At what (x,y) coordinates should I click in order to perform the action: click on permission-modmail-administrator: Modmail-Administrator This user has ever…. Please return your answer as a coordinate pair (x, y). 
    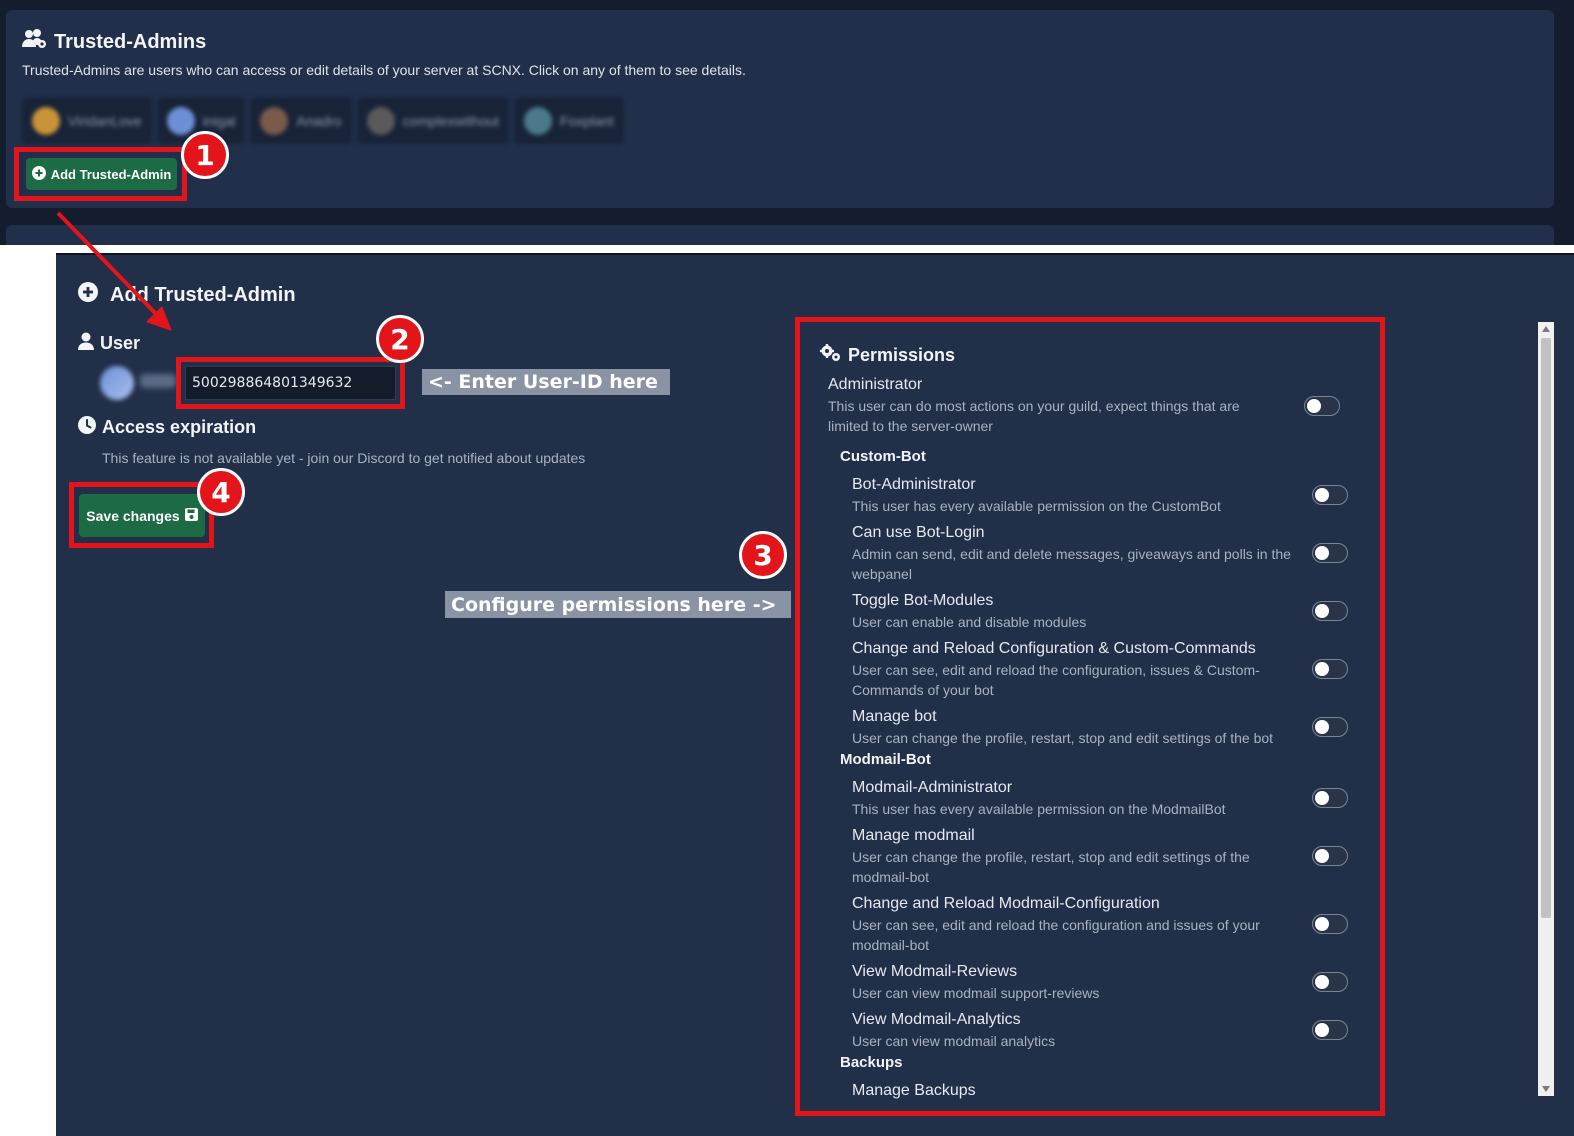
    Looking at the image, I should click on (1077, 798).